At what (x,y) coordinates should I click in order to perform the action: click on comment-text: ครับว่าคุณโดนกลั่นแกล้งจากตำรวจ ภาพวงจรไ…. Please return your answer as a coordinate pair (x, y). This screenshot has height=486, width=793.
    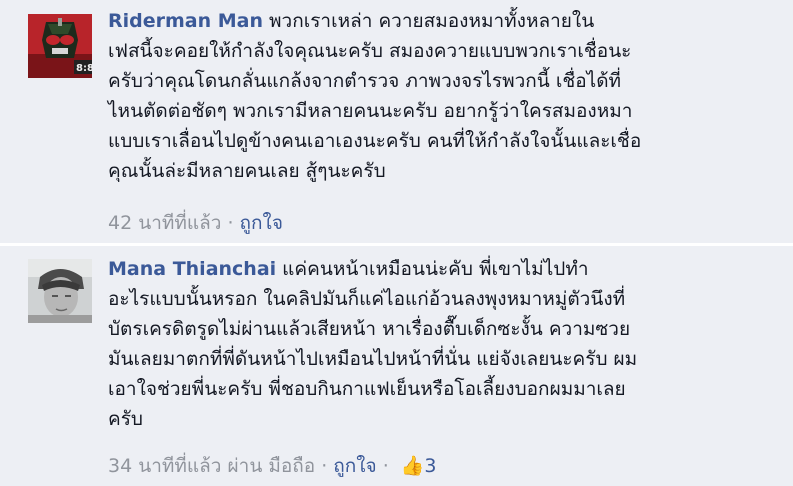
    Looking at the image, I should click on (365, 81).